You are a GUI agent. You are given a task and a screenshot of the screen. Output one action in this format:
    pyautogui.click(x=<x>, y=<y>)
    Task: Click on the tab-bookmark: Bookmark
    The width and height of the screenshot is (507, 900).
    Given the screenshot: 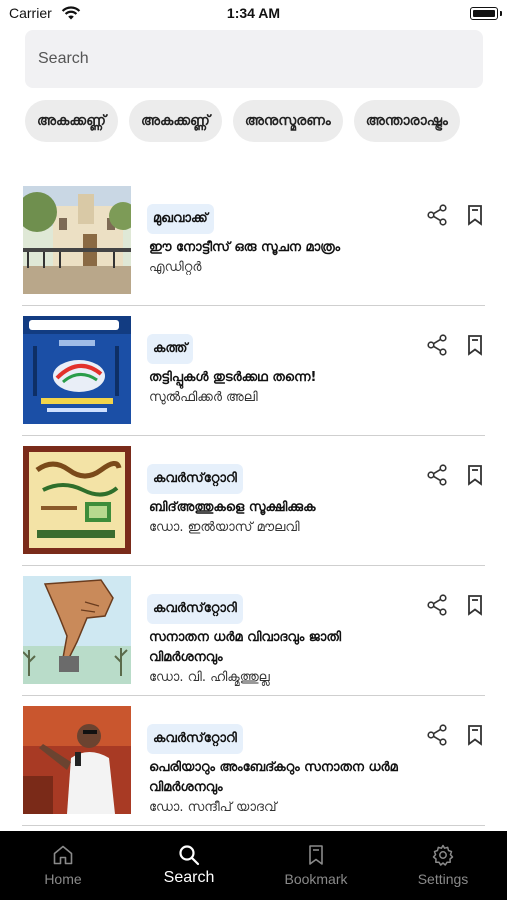 What is the action you would take?
    pyautogui.click(x=316, y=865)
    